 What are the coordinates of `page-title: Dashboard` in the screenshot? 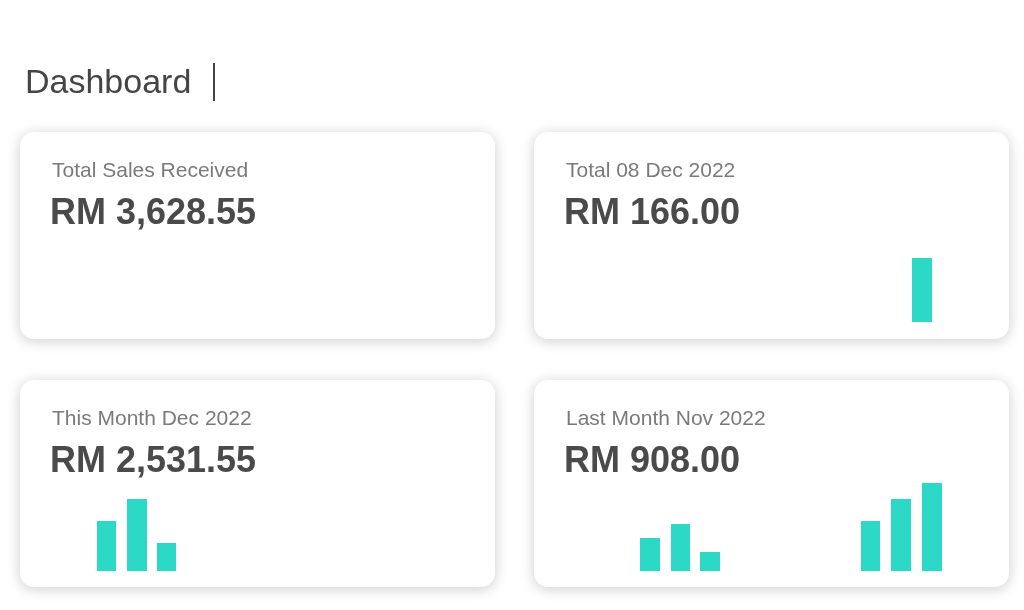 It's located at (108, 81).